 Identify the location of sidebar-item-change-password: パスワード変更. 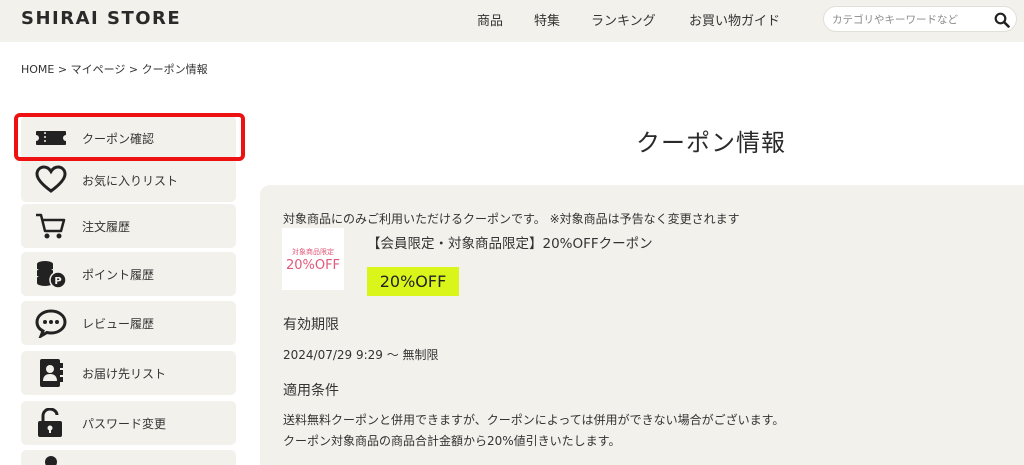
(128, 423).